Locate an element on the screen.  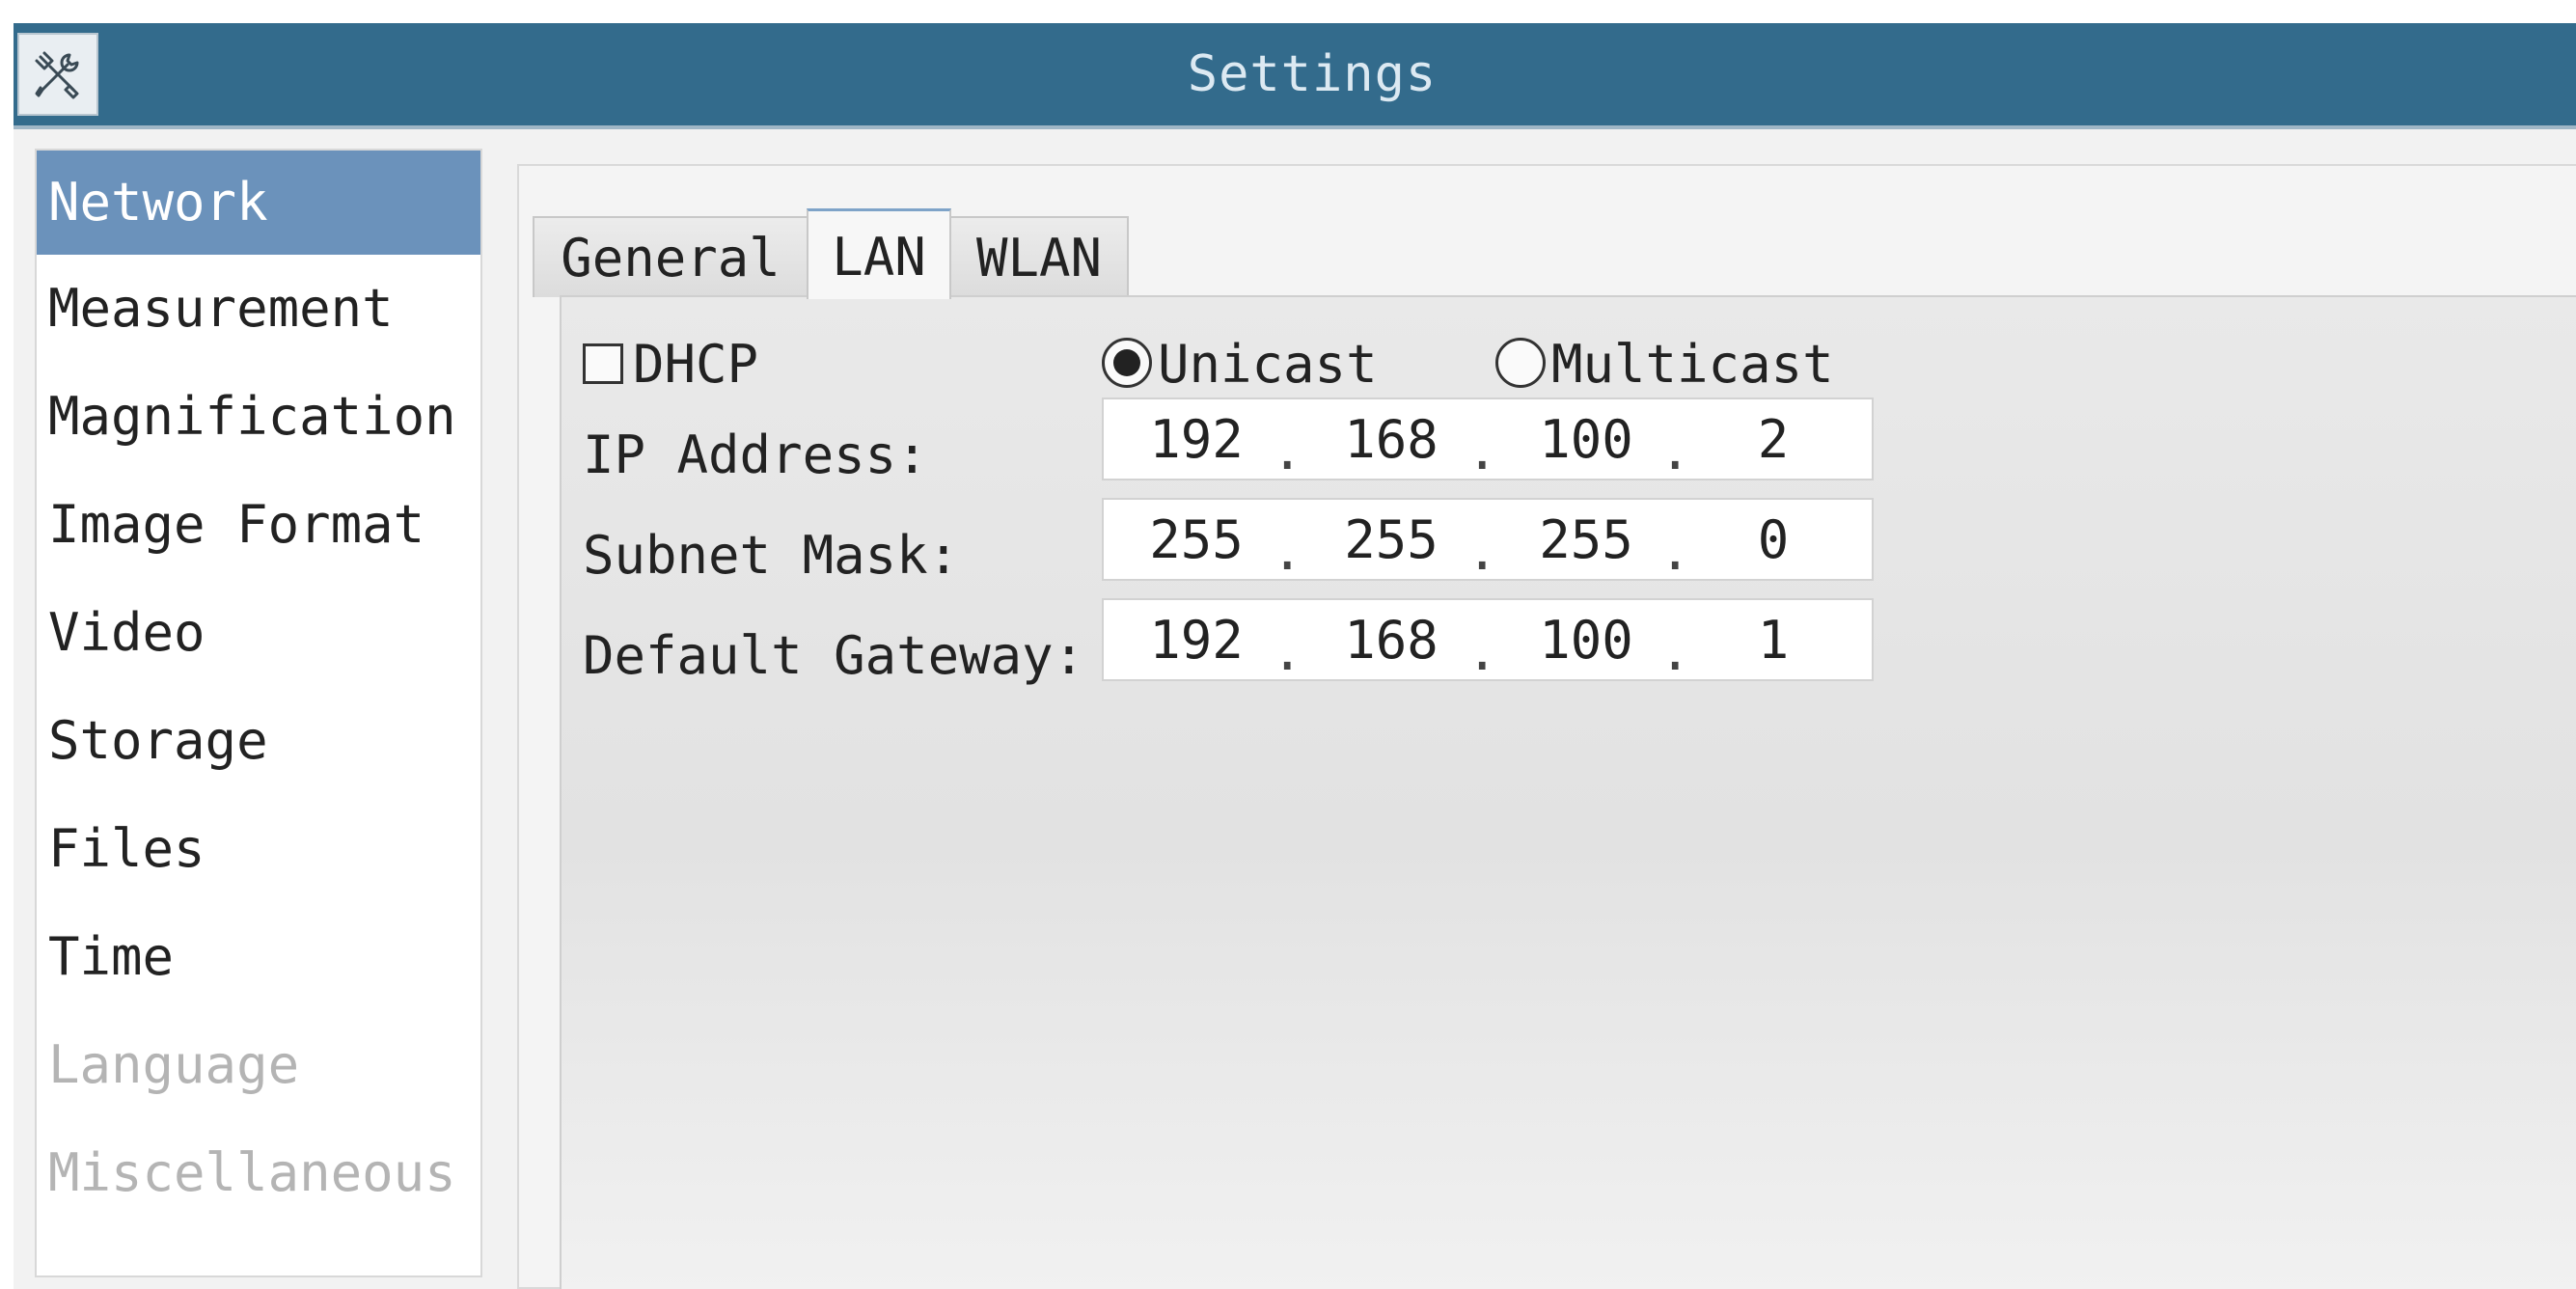
ip-octet-4: 2 is located at coordinates (1773, 440).